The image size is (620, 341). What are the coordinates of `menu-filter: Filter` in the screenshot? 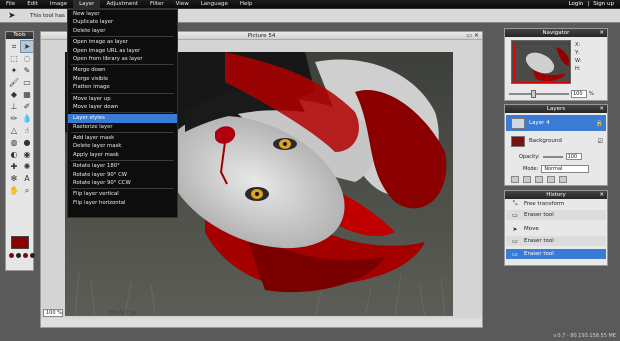 It's located at (157, 4).